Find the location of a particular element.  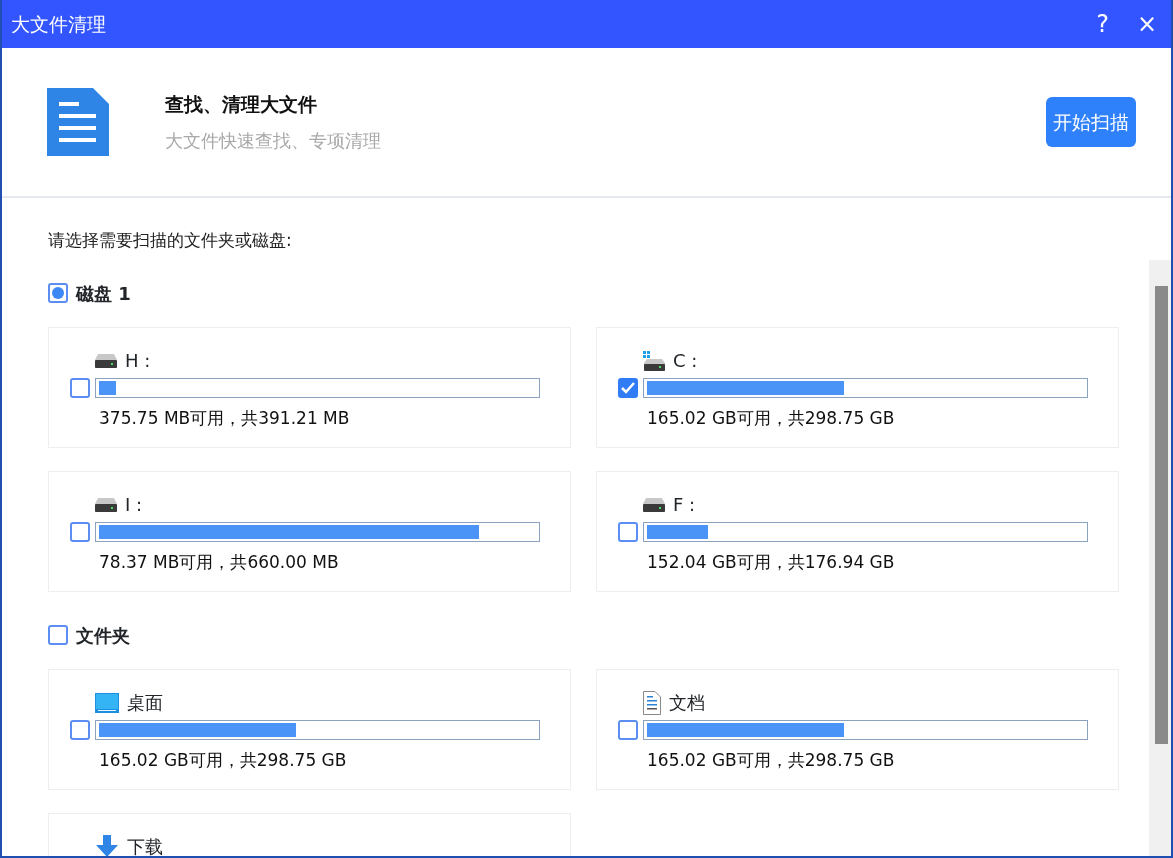

group-label: 磁盘 1 is located at coordinates (103, 293).